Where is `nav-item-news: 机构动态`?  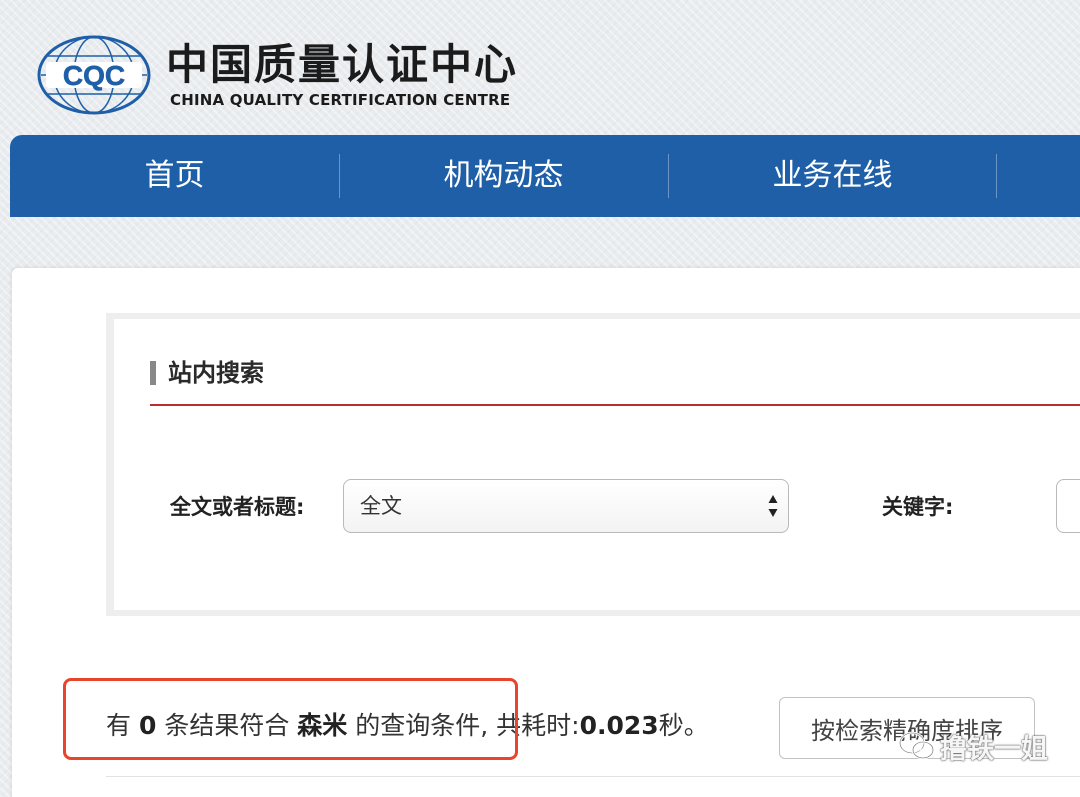
nav-item-news: 机构动态 is located at coordinates (503, 176).